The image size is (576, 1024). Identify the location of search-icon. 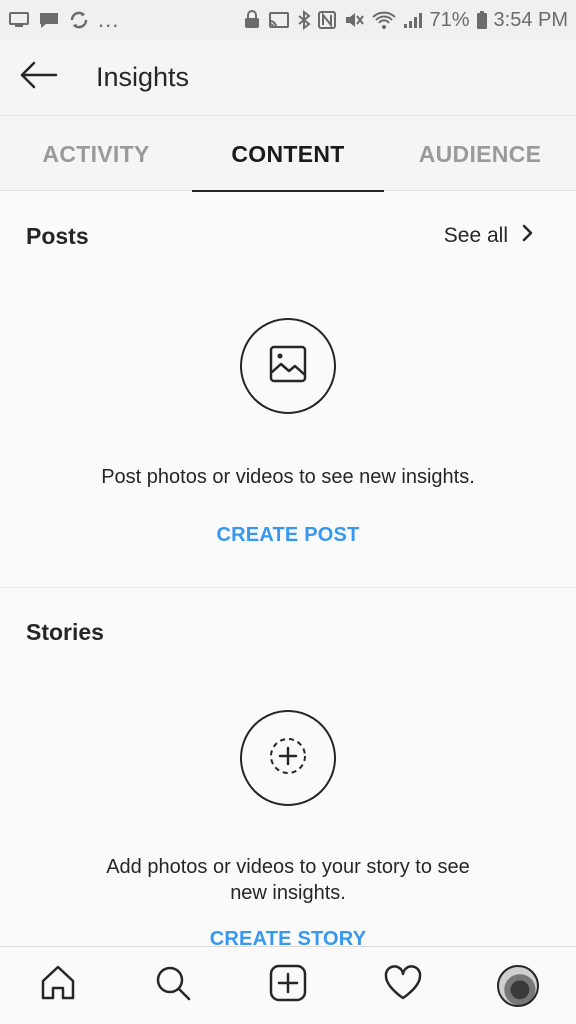
(173, 985).